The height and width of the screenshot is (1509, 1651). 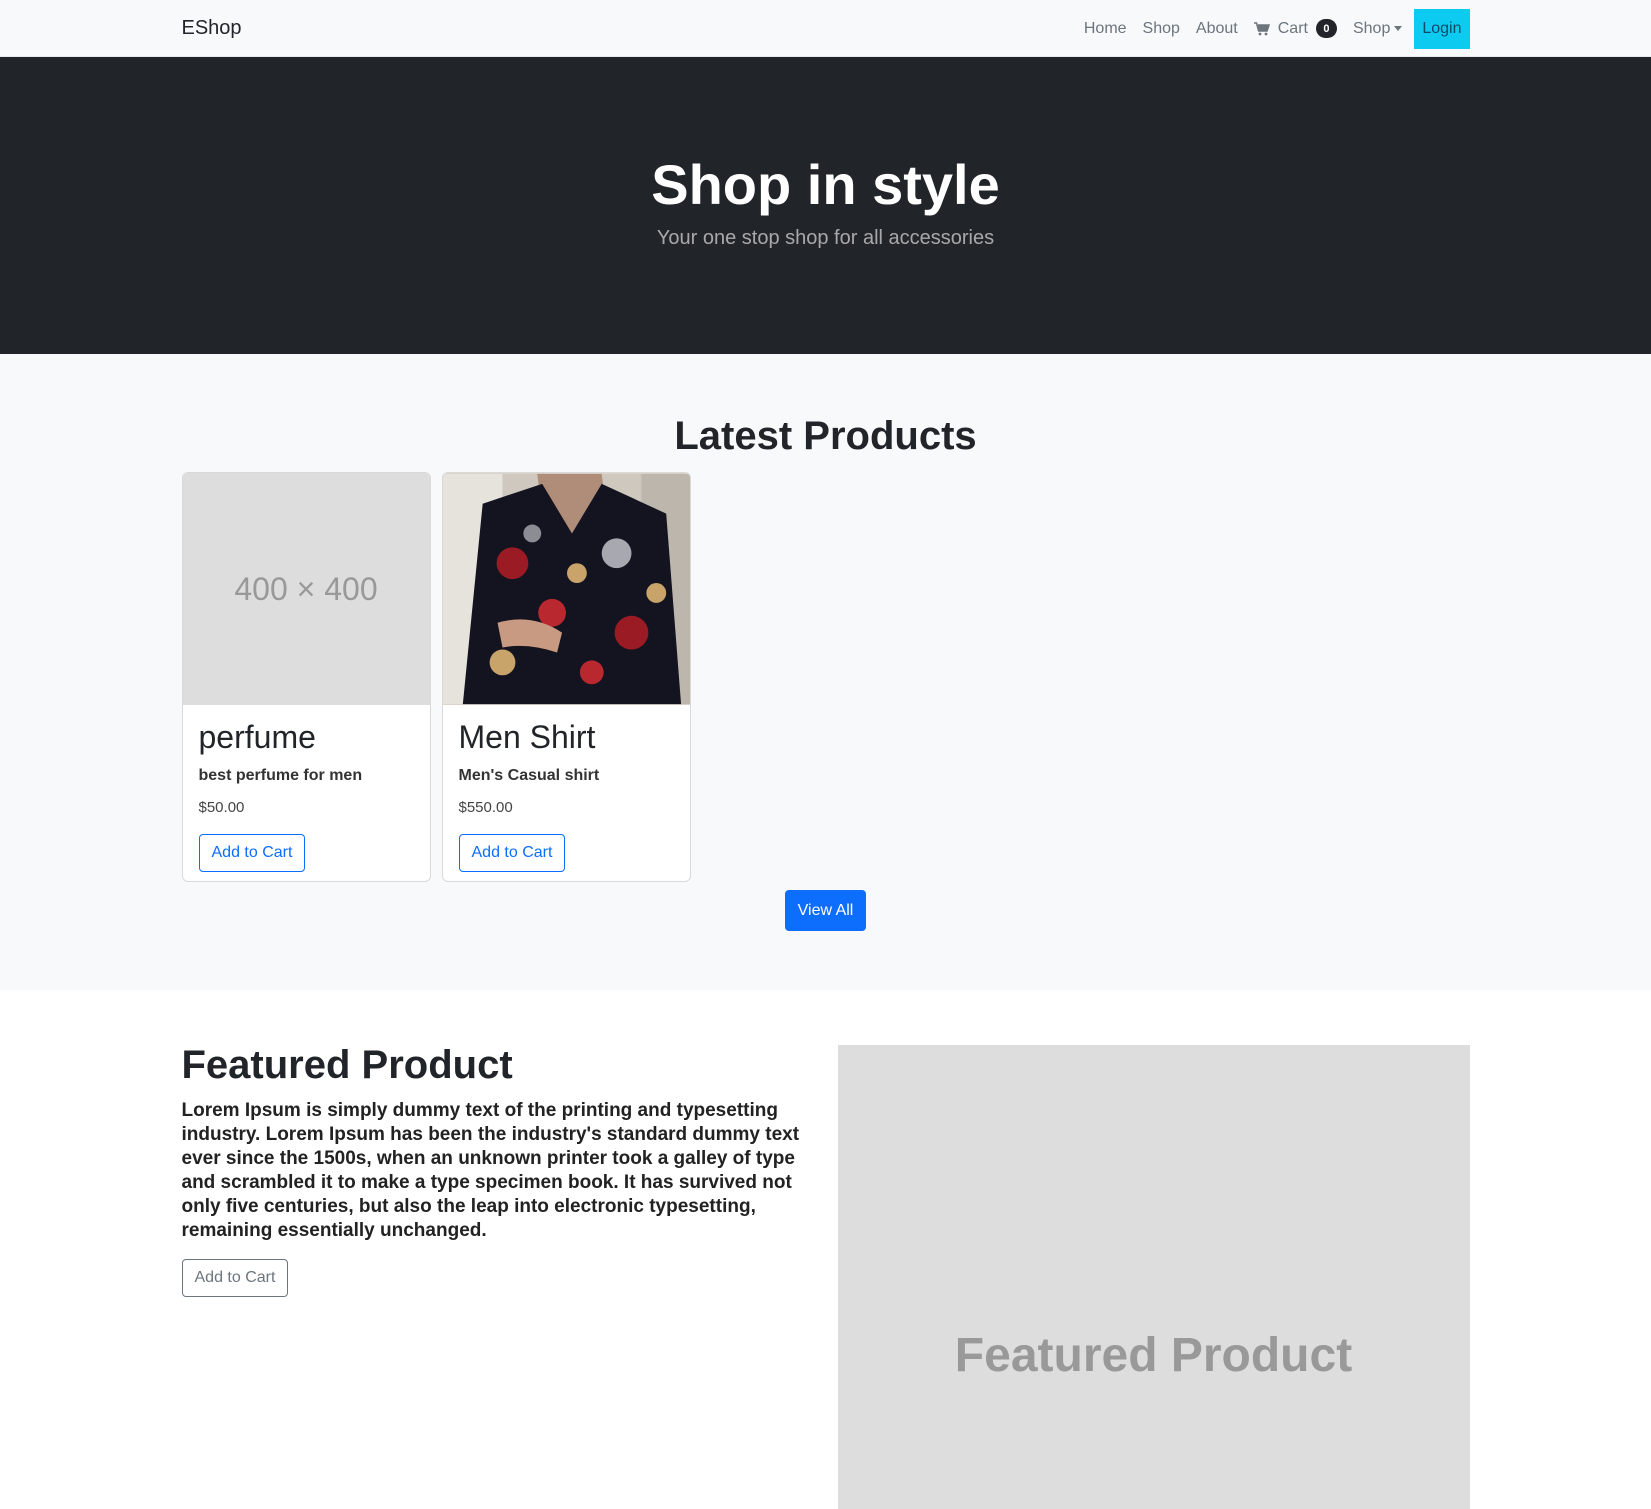 I want to click on nav-shop-dropdown: Shop, so click(x=1377, y=28).